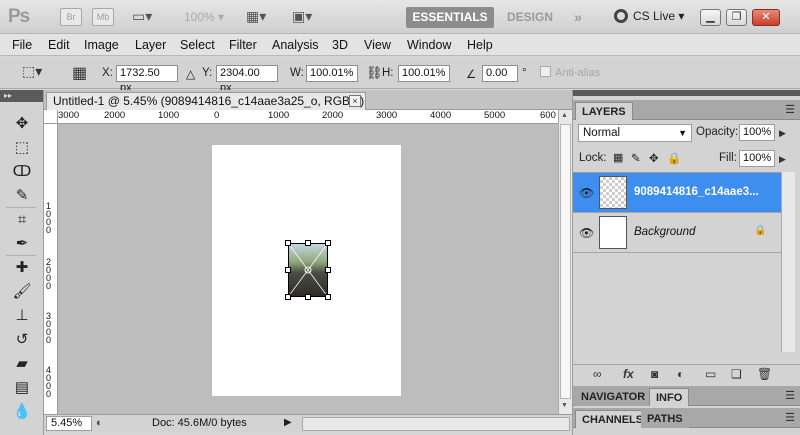 This screenshot has height=435, width=800. What do you see at coordinates (613, 419) in the screenshot?
I see `tab-channels: CHANNELS` at bounding box center [613, 419].